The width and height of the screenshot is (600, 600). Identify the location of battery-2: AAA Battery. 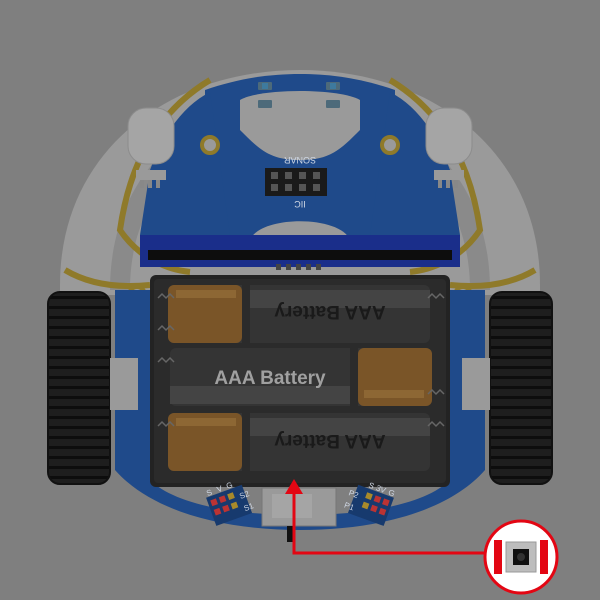
(301, 377).